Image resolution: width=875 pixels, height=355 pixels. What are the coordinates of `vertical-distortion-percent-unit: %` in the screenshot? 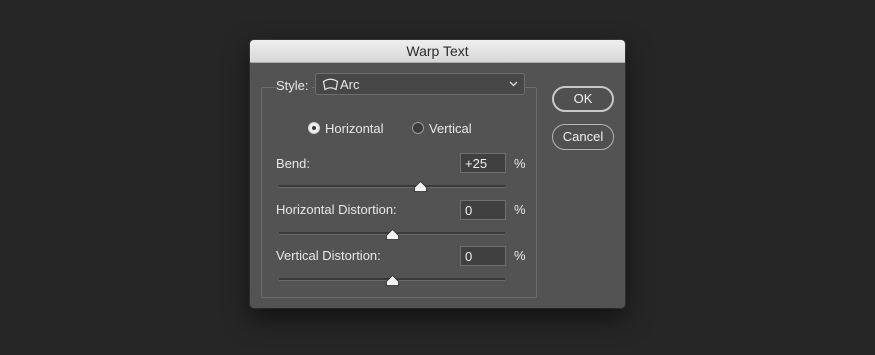 It's located at (520, 255).